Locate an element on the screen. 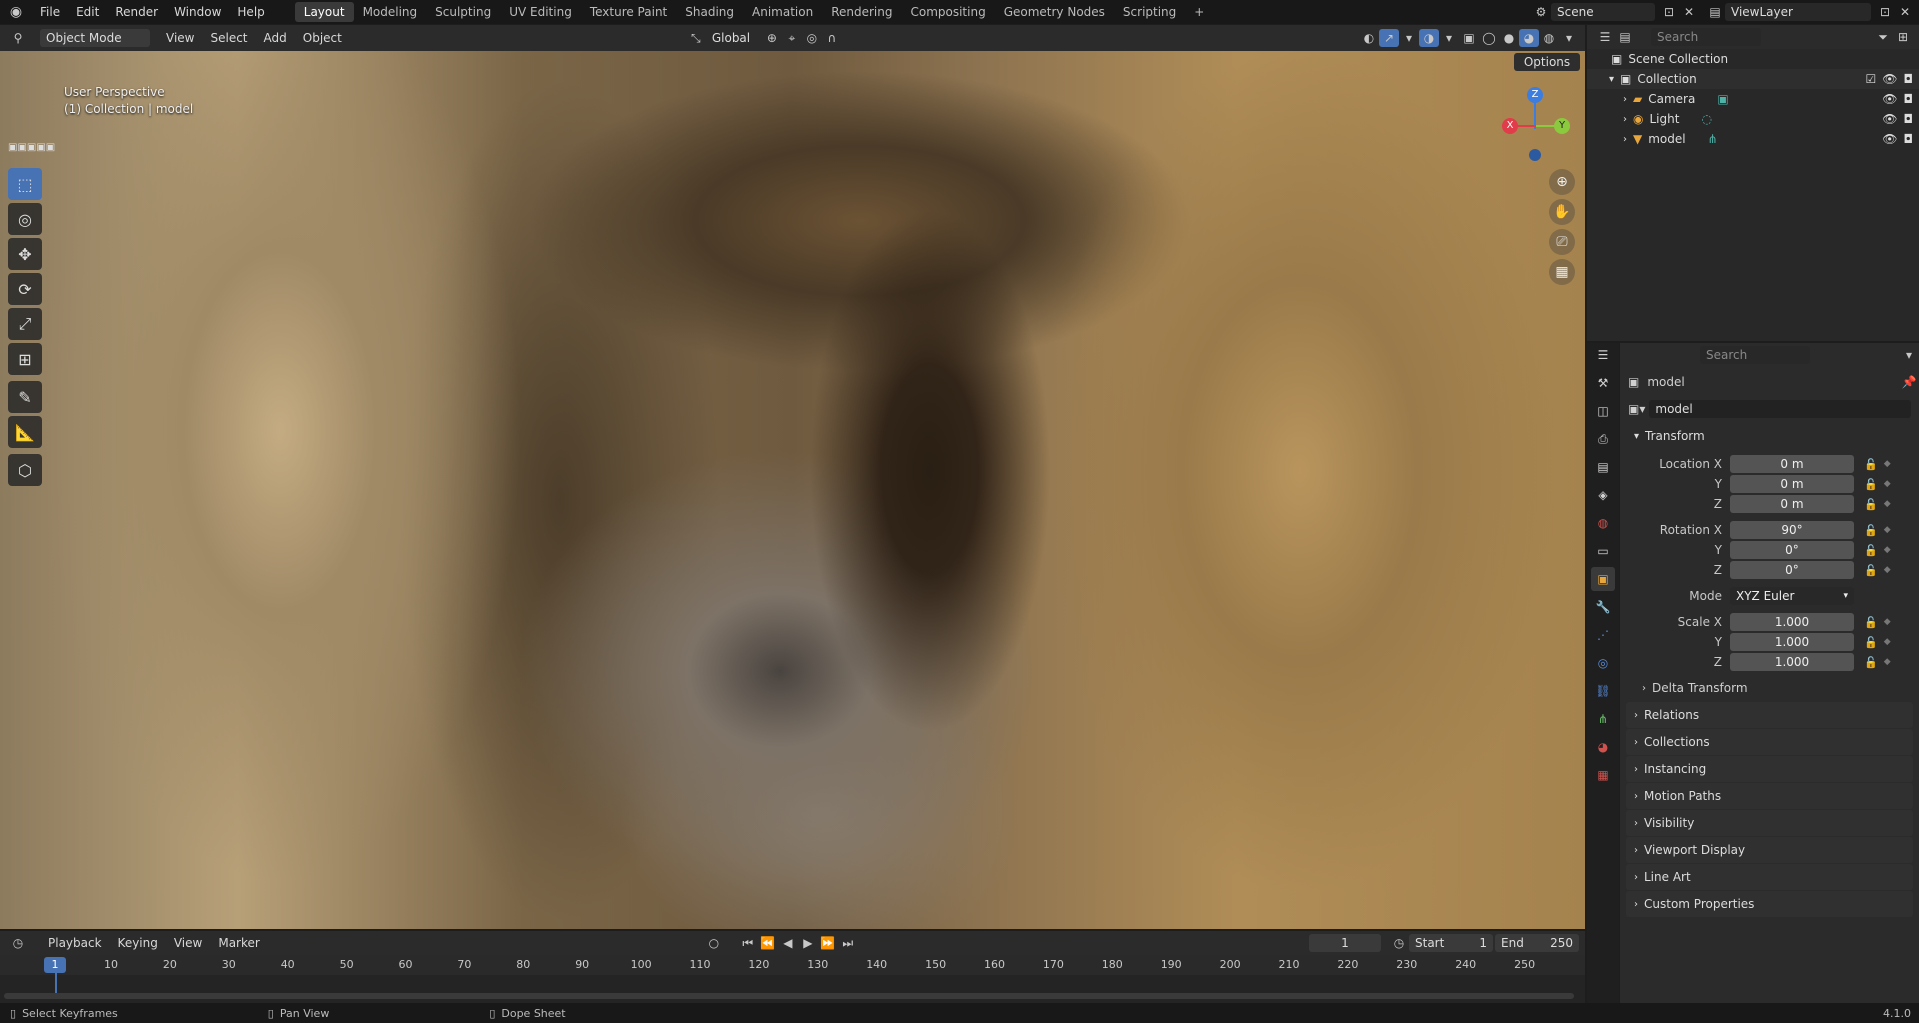  object-tab-icon: ▣ is located at coordinates (1603, 579).